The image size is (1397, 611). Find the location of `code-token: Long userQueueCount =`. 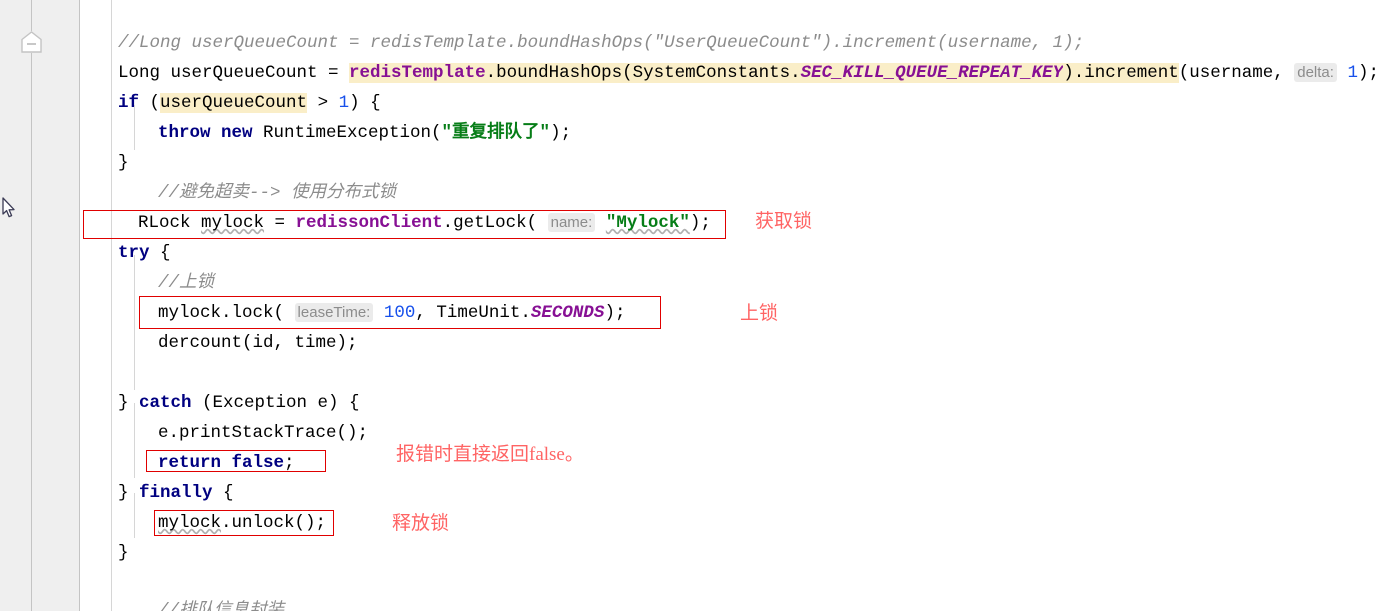

code-token: Long userQueueCount = is located at coordinates (234, 73).